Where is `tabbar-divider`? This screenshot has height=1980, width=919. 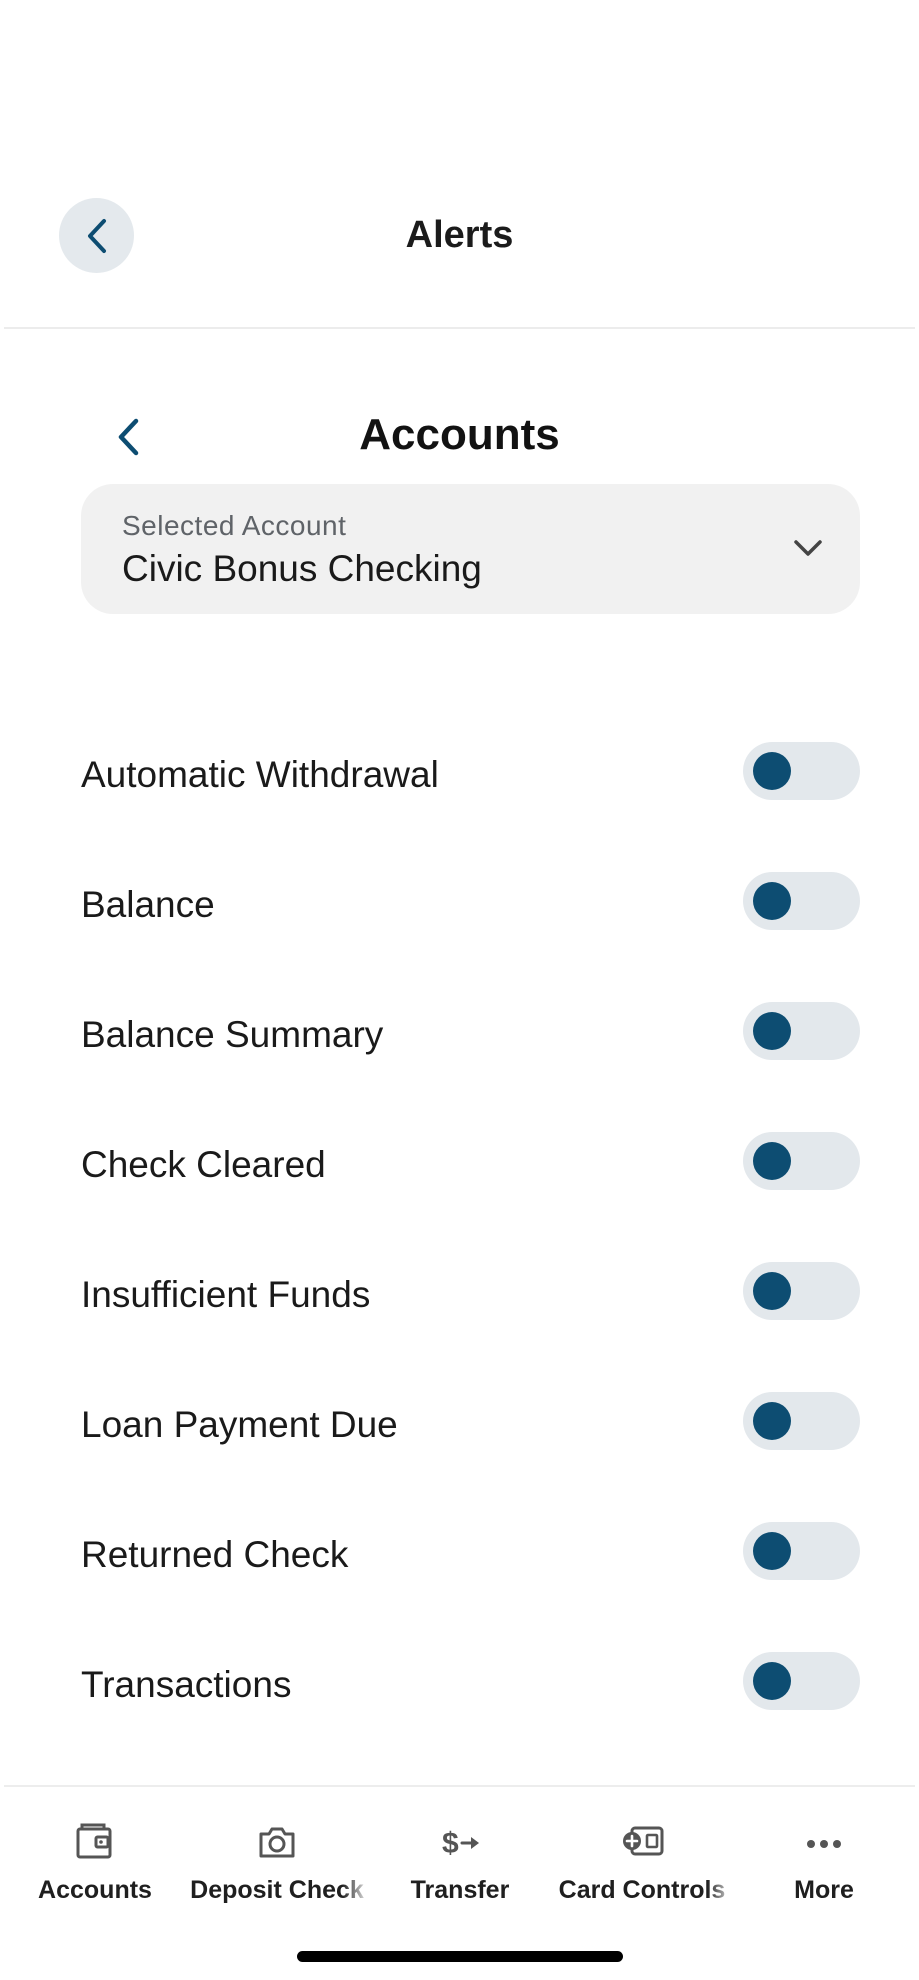
tabbar-divider is located at coordinates (459, 1786).